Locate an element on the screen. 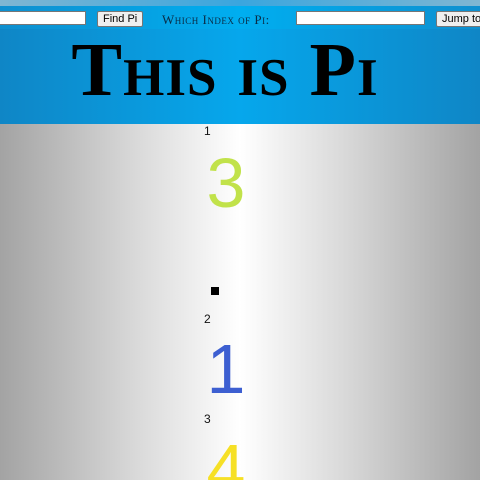 This screenshot has width=480, height=480. toolbar-stripe is located at coordinates (240, 3).